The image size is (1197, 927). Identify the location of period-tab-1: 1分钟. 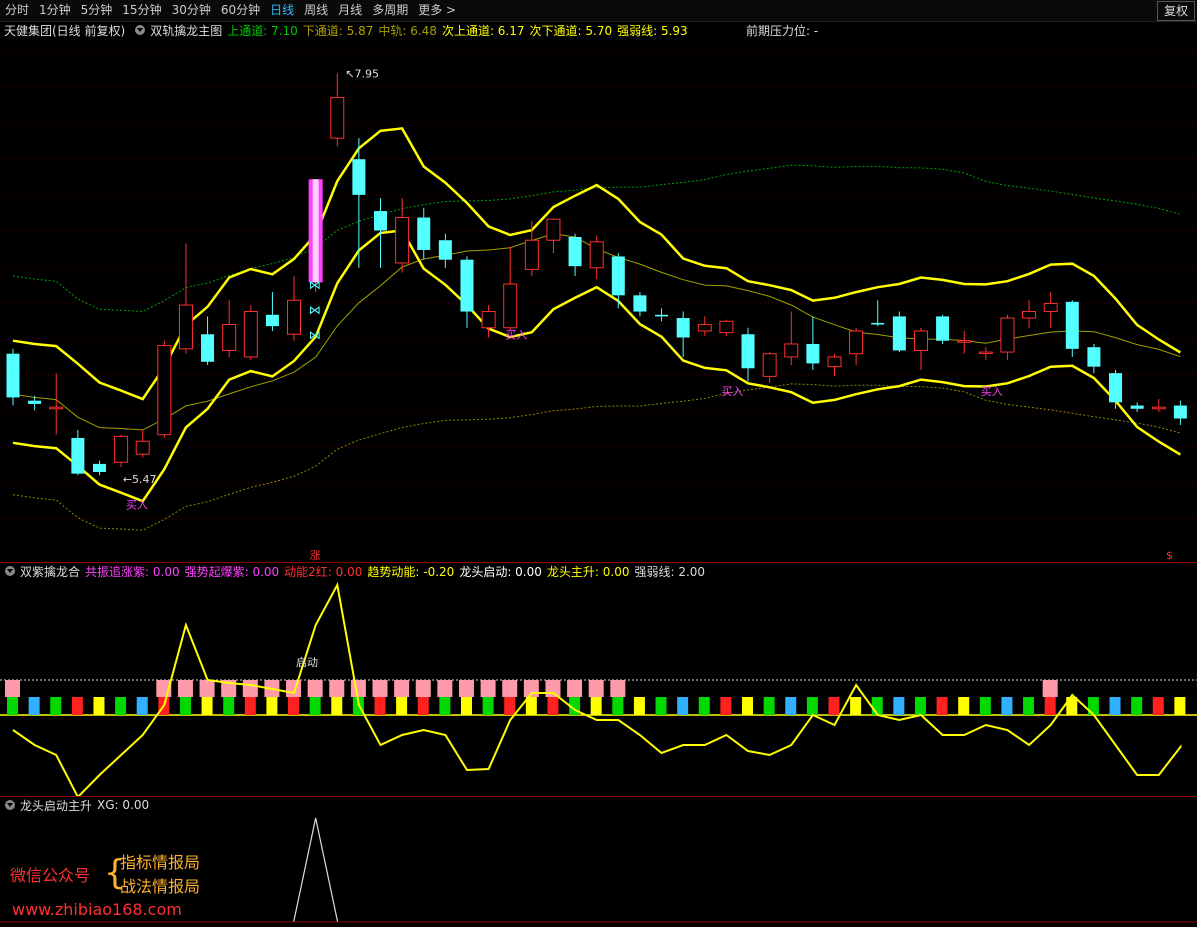
(55, 10).